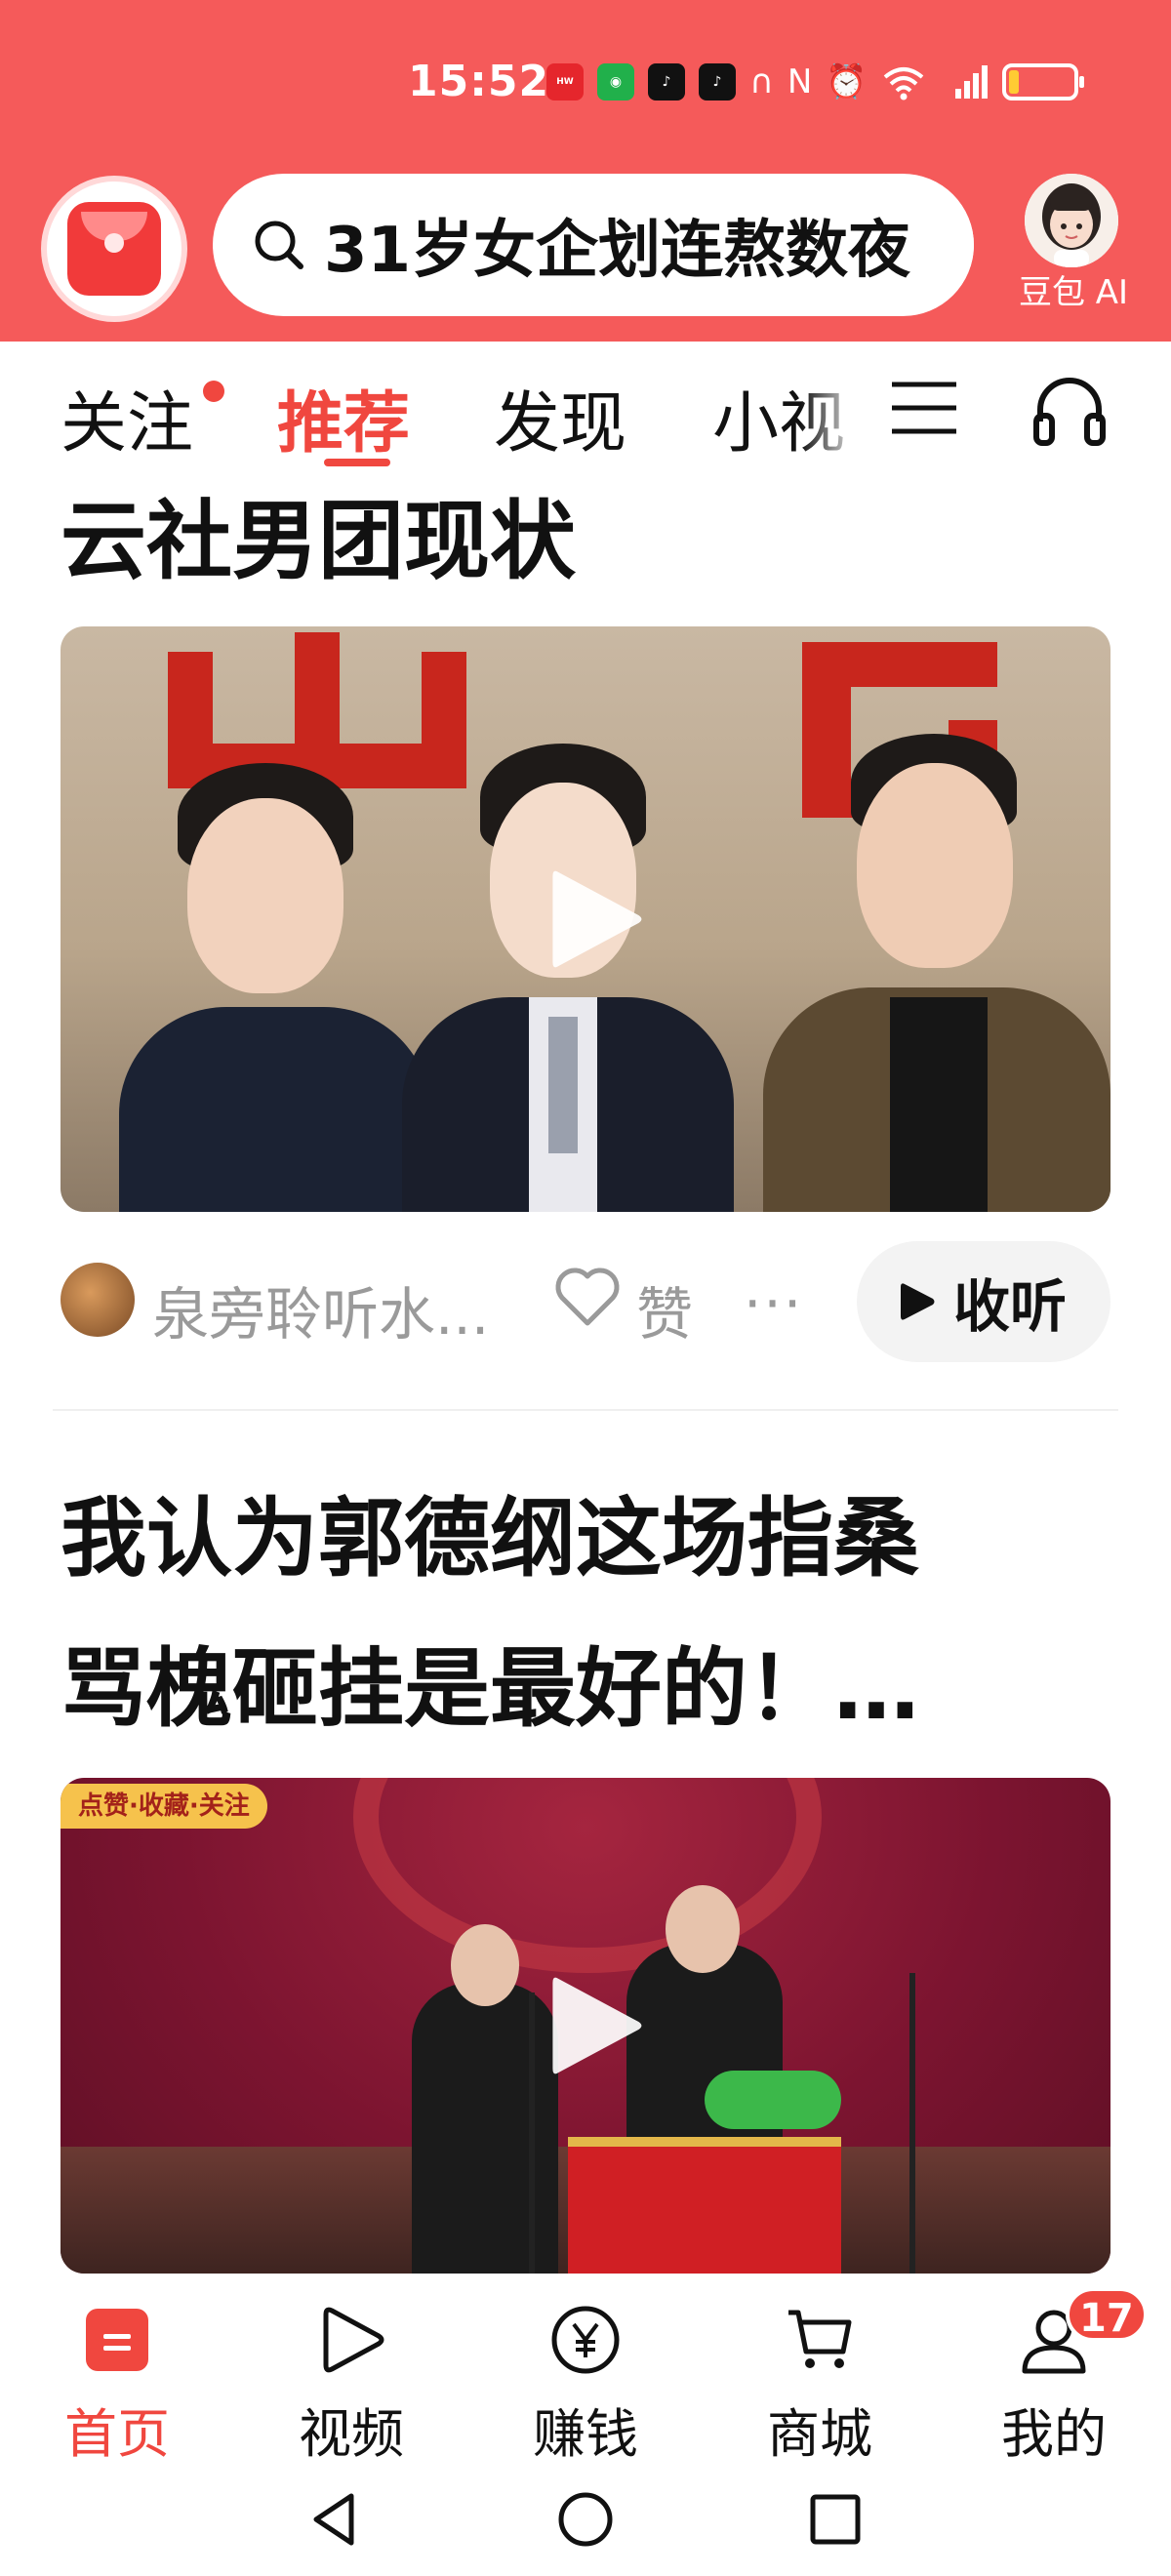 Image resolution: width=1171 pixels, height=2576 pixels. Describe the element at coordinates (819, 2434) in the screenshot. I see `nav-label: 商城` at that location.